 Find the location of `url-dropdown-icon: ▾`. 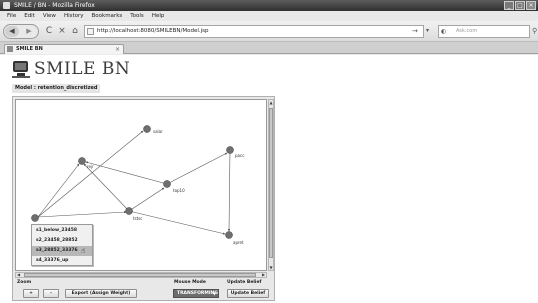

url-dropdown-icon: ▾ is located at coordinates (427, 31).